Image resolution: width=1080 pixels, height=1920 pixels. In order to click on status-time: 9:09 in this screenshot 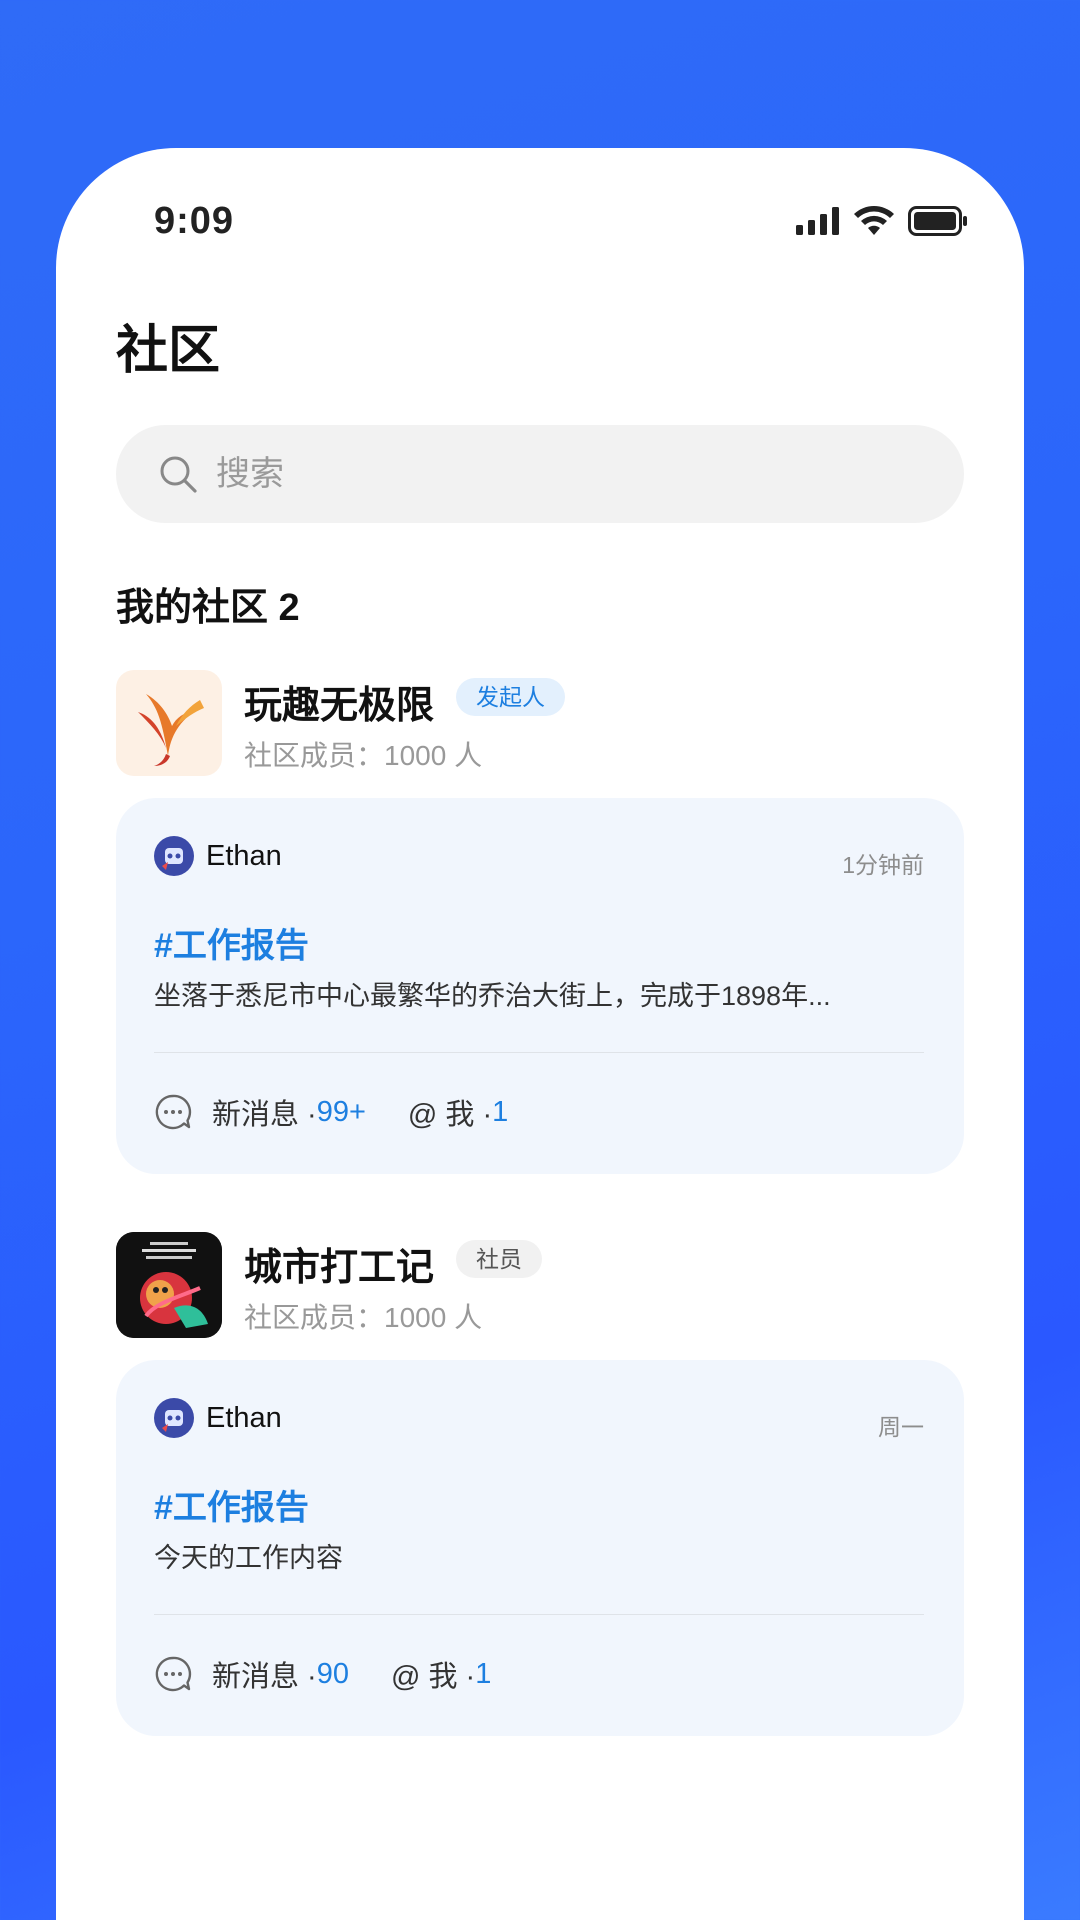, I will do `click(194, 221)`.